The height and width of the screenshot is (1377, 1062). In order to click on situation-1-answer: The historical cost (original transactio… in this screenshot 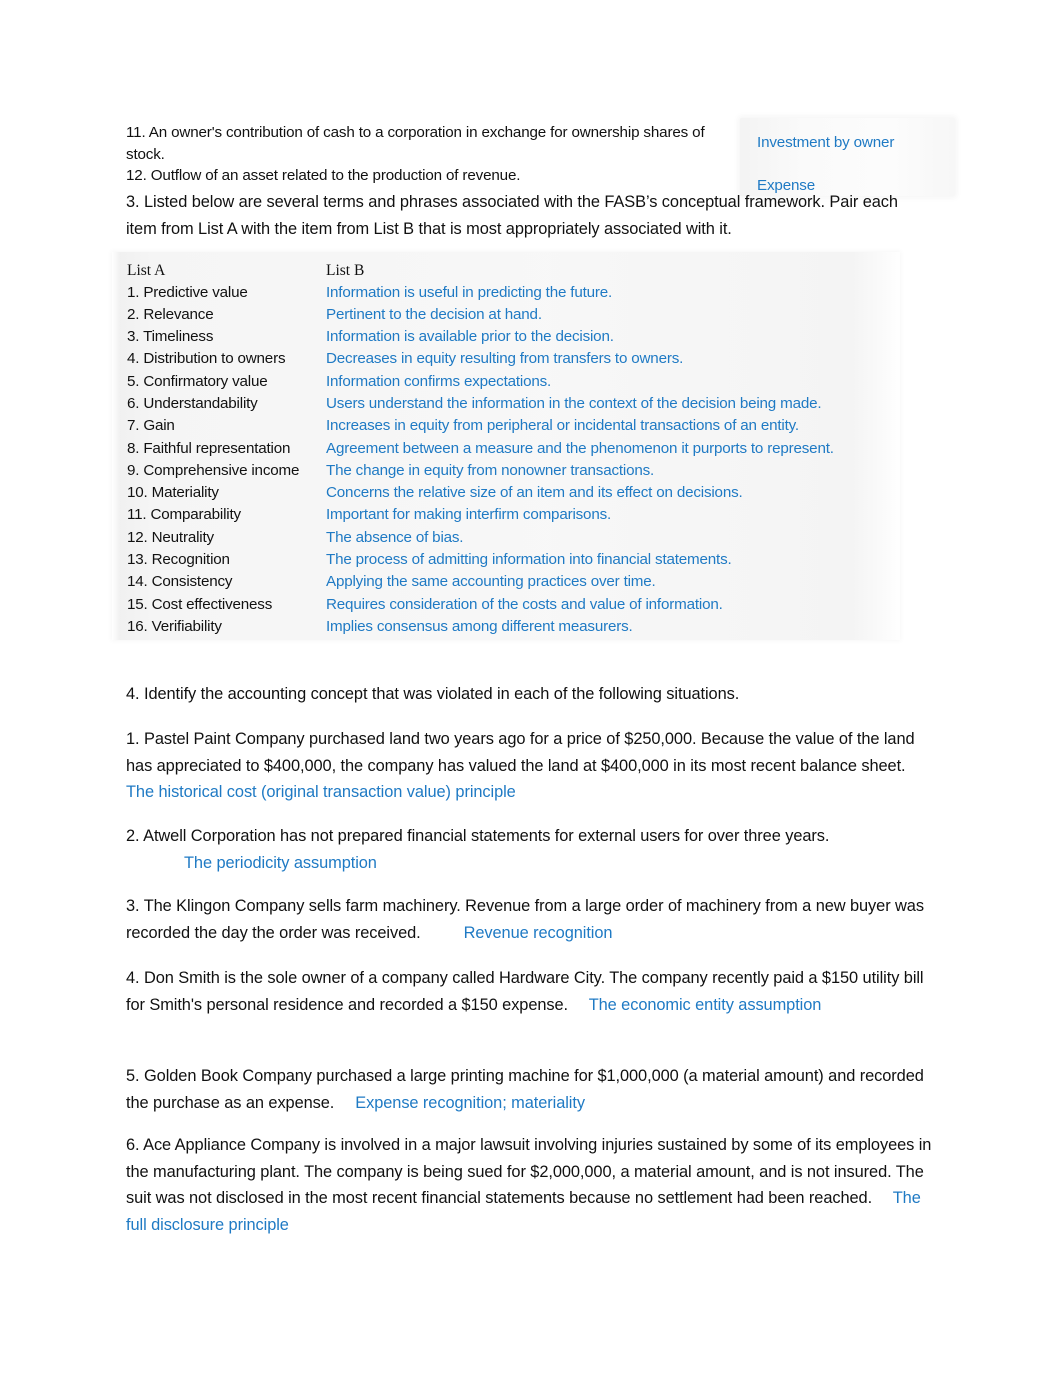, I will do `click(321, 792)`.